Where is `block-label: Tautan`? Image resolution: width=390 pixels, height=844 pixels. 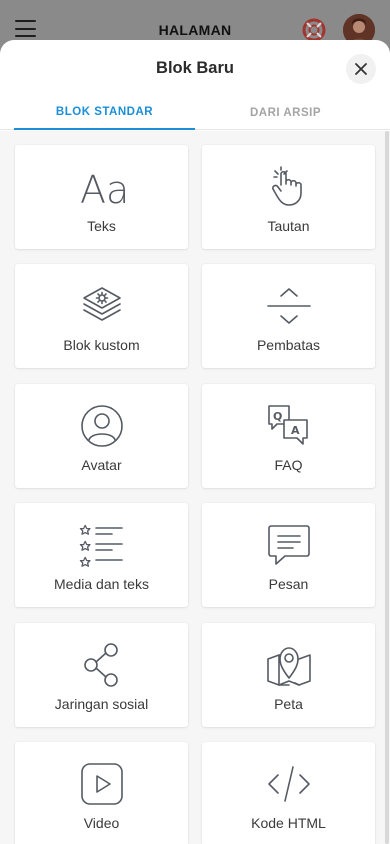 block-label: Tautan is located at coordinates (288, 226).